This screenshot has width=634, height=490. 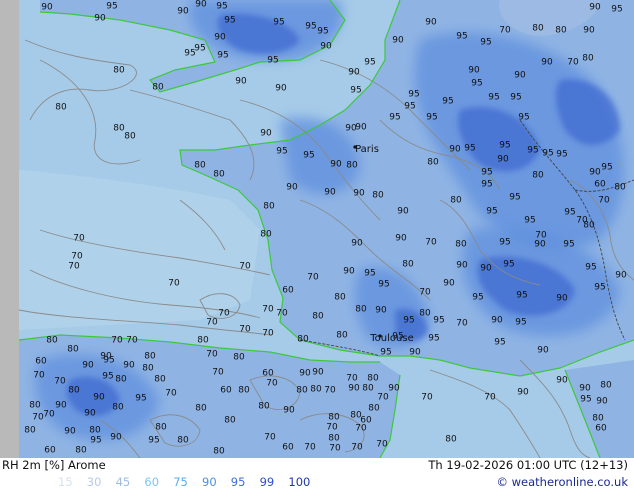 I want to click on legend-item: 90, so click(x=209, y=482).